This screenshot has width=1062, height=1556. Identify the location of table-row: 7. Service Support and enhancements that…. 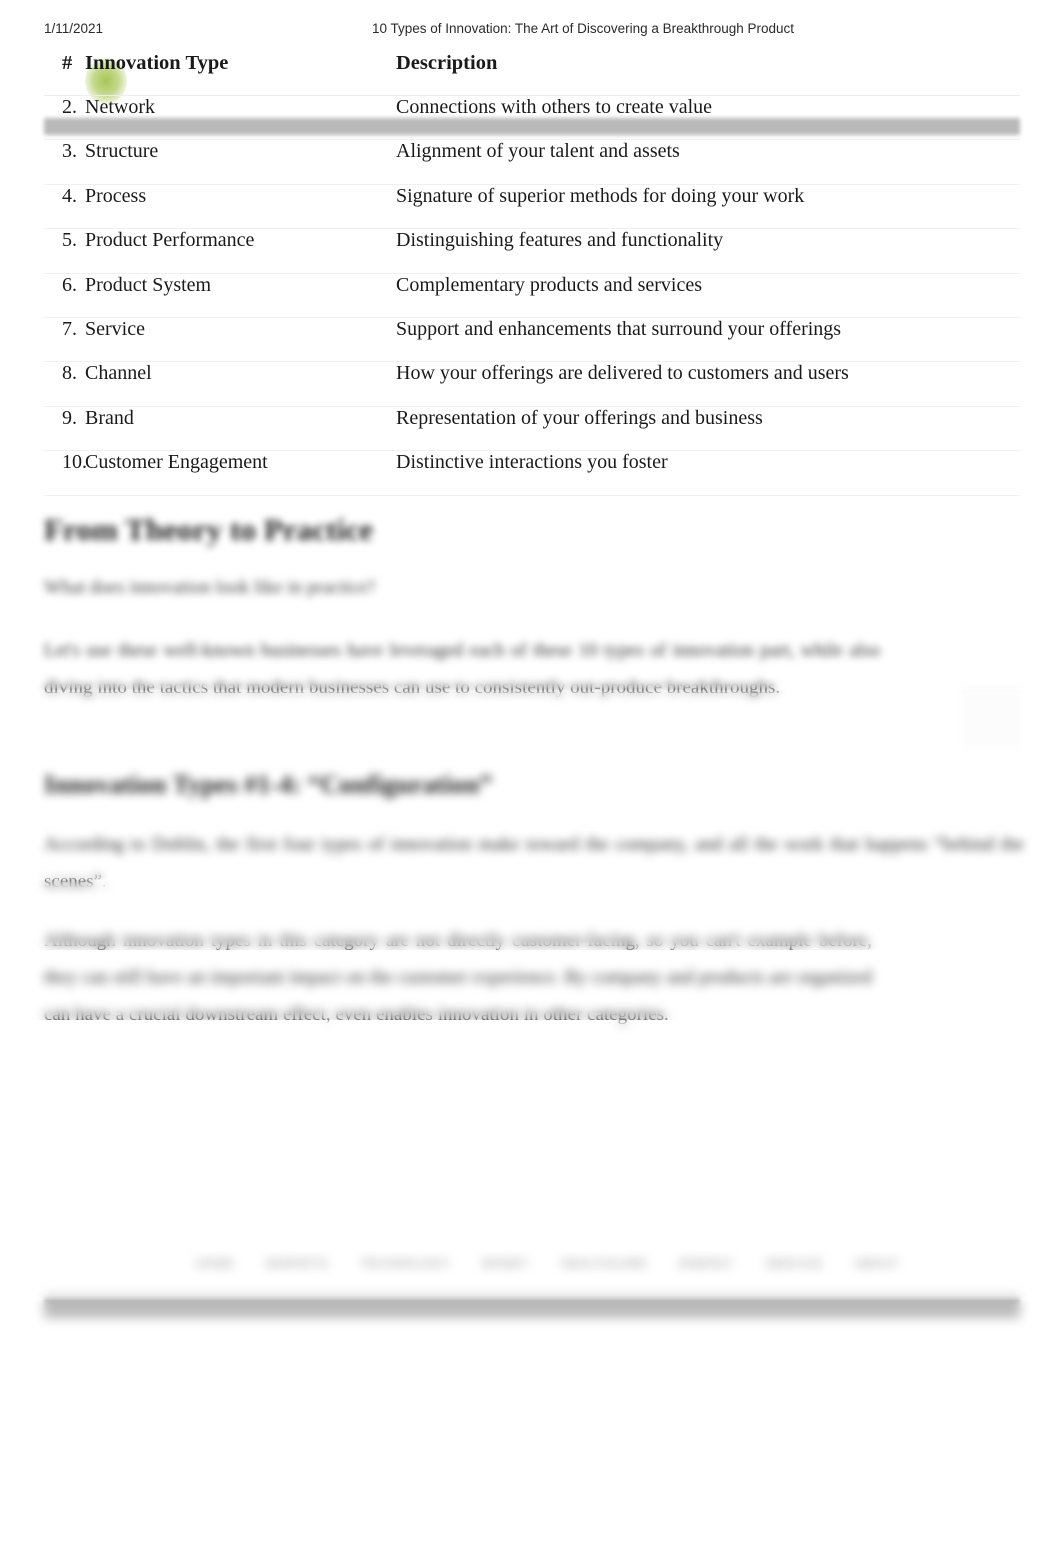
(532, 340).